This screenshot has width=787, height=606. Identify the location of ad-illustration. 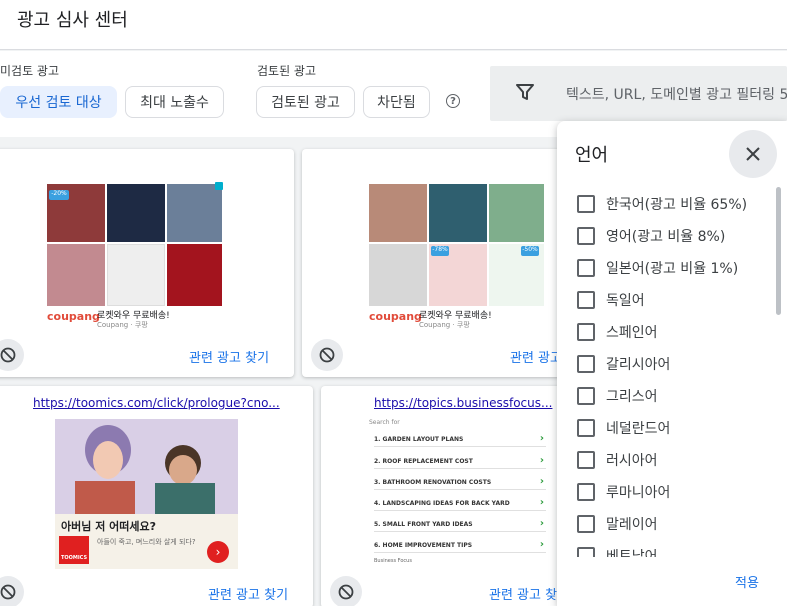
(146, 466).